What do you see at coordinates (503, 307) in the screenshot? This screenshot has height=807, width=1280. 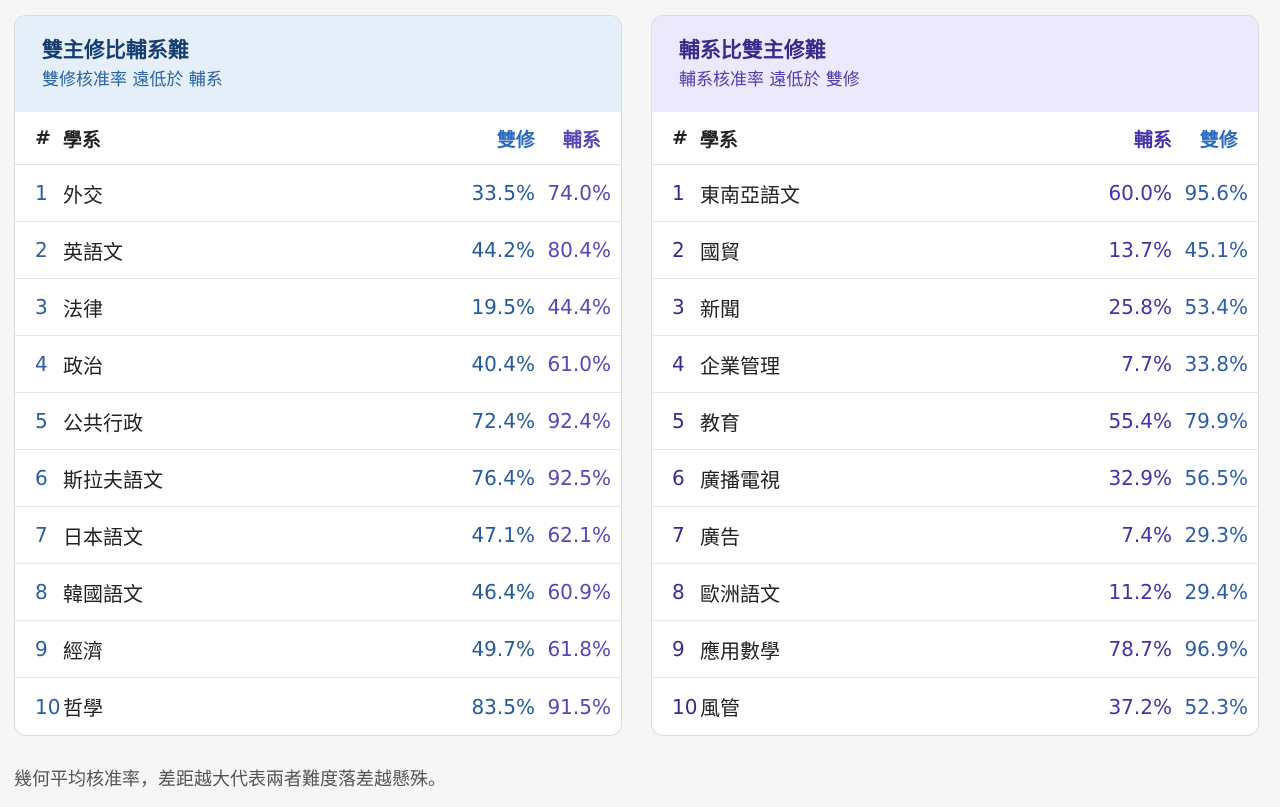 I see `row-value-1: 19.5%` at bounding box center [503, 307].